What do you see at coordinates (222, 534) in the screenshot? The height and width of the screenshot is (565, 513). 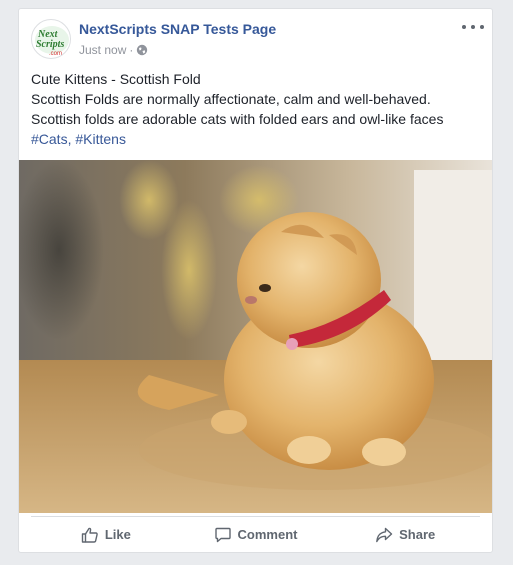 I see `comment-icon` at bounding box center [222, 534].